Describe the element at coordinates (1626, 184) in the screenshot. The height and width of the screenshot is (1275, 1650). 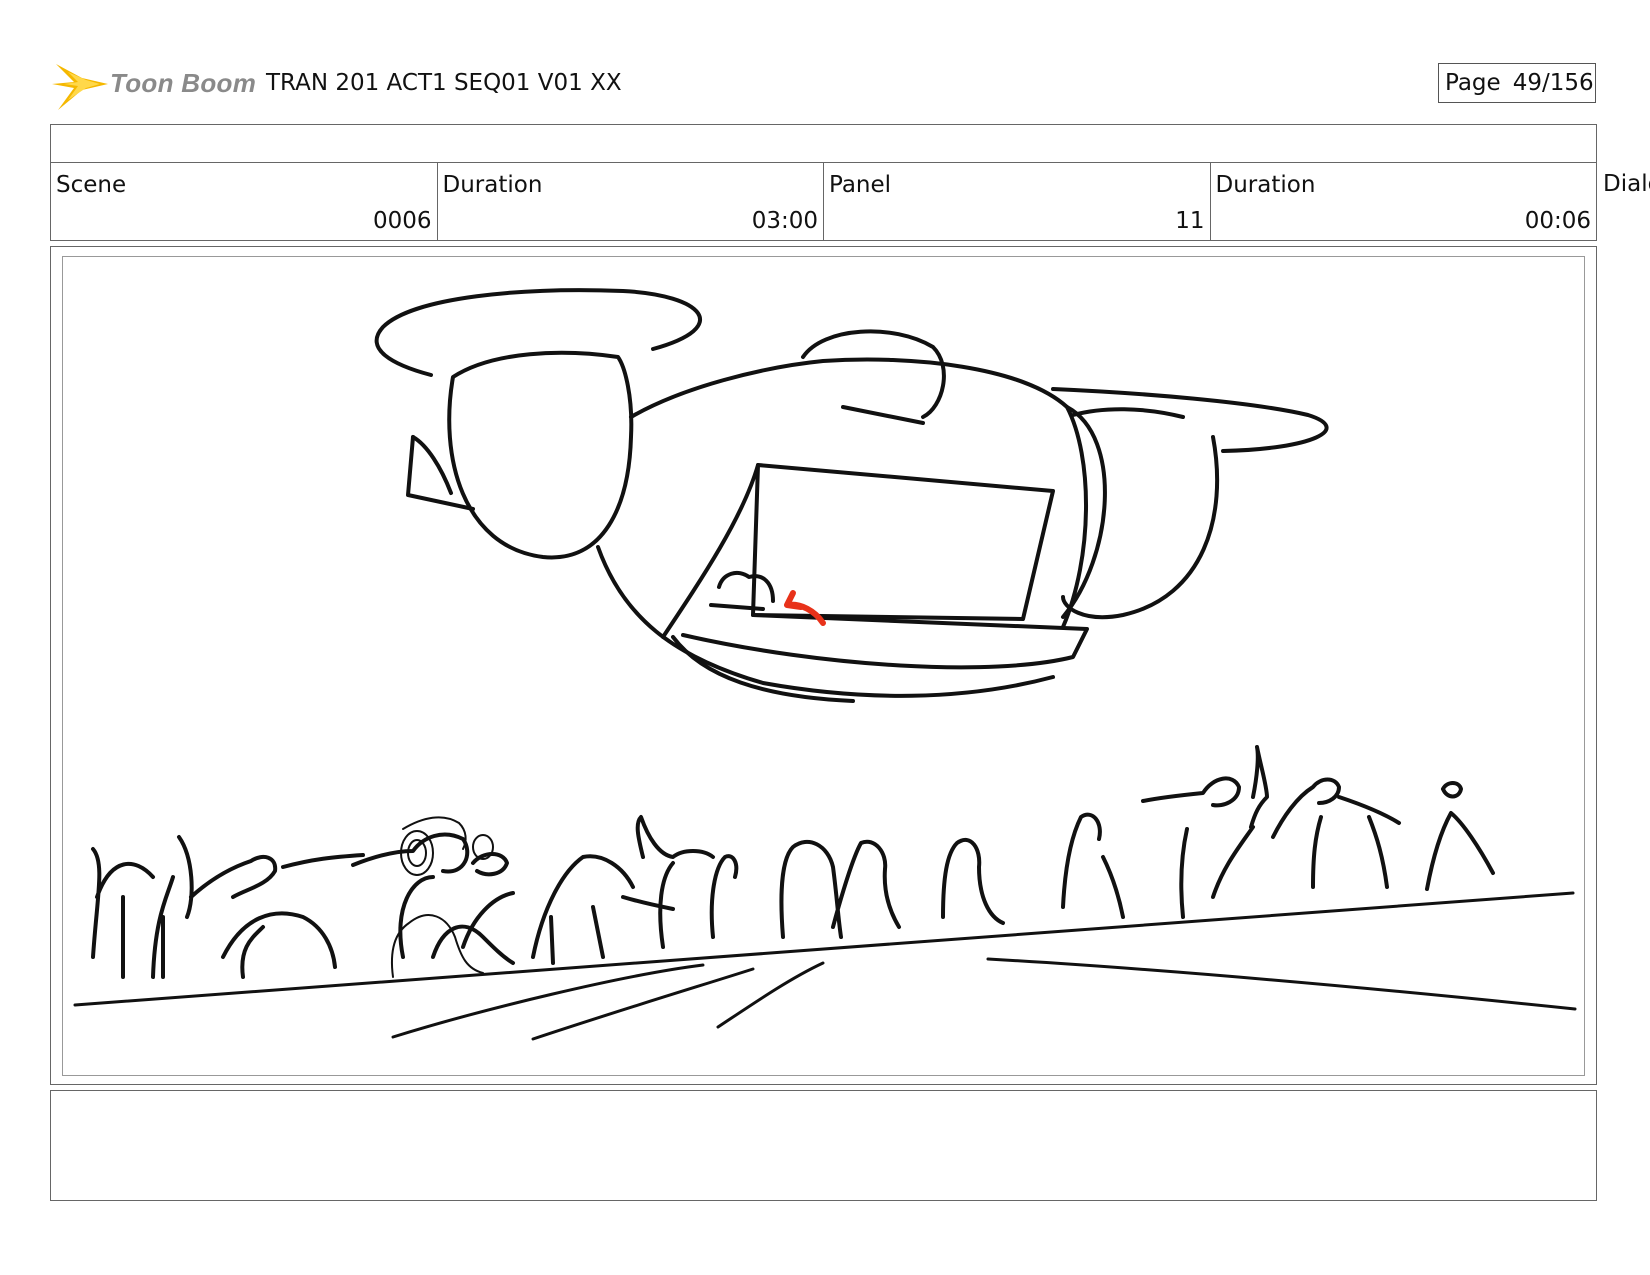
I see `dialogue-label: Dialo` at that location.